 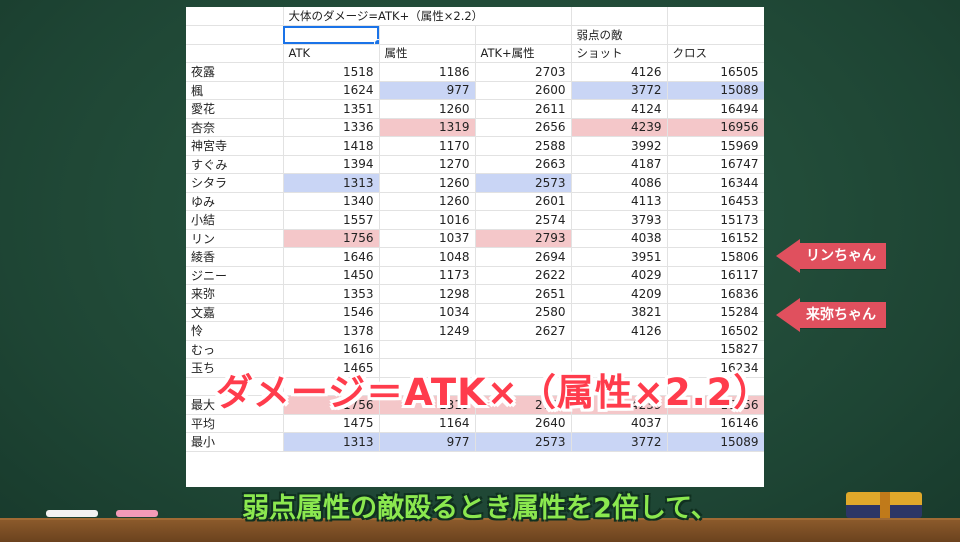 I want to click on value-cell: 16494, so click(x=715, y=109).